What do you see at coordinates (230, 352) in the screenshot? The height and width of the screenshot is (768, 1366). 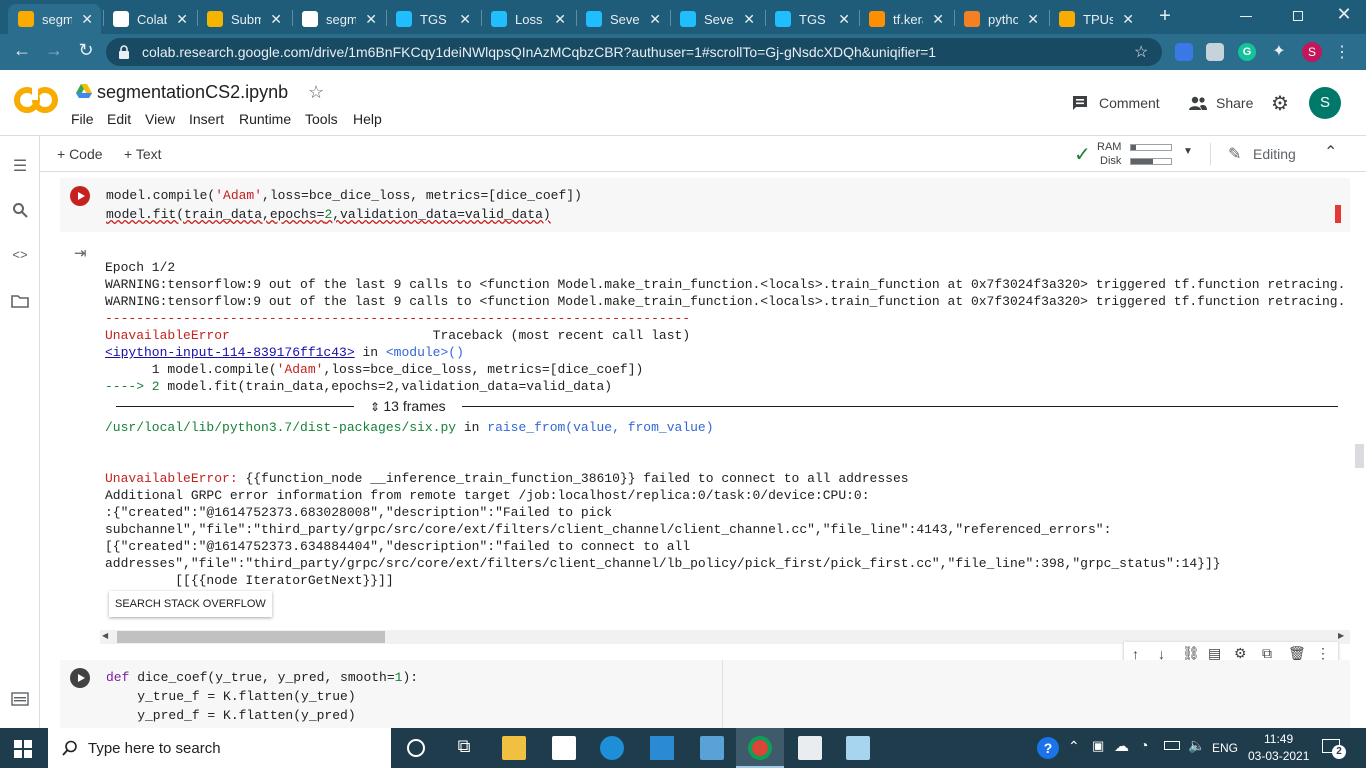 I see `traceback-input-link: <ipython-input-114-839176ff1c43>` at bounding box center [230, 352].